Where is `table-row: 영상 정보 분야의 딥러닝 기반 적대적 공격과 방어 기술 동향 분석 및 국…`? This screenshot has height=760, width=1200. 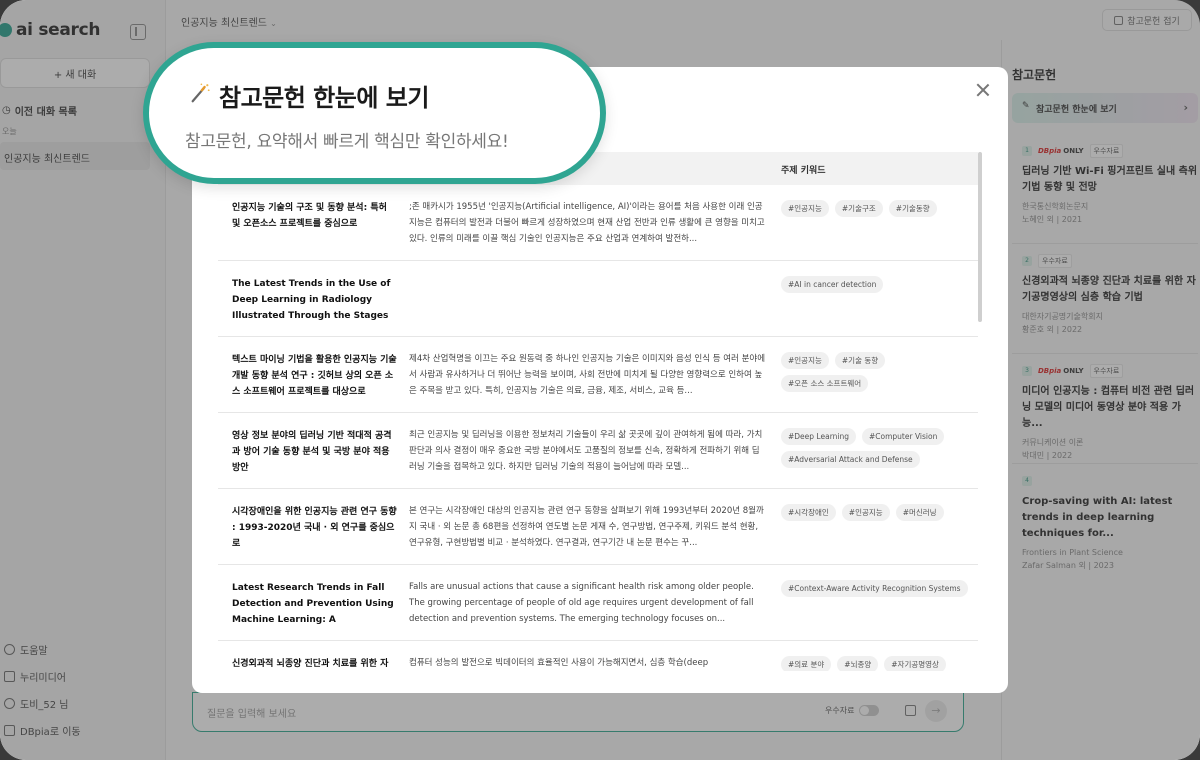 table-row: 영상 정보 분야의 딥러닝 기반 적대적 공격과 방어 기술 동향 분석 및 국… is located at coordinates (598, 451).